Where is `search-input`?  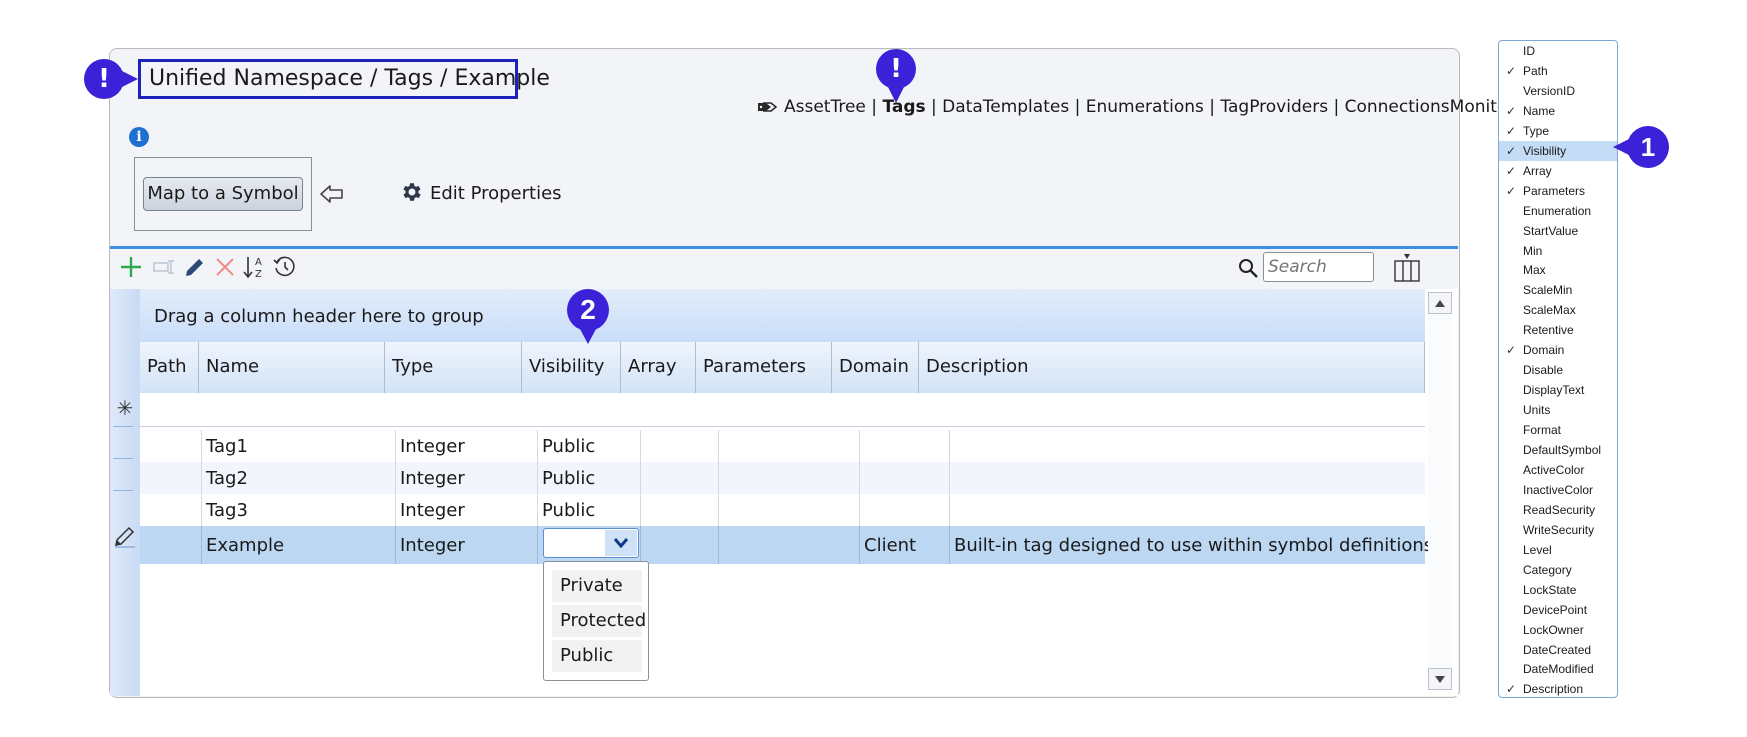
search-input is located at coordinates (1318, 267).